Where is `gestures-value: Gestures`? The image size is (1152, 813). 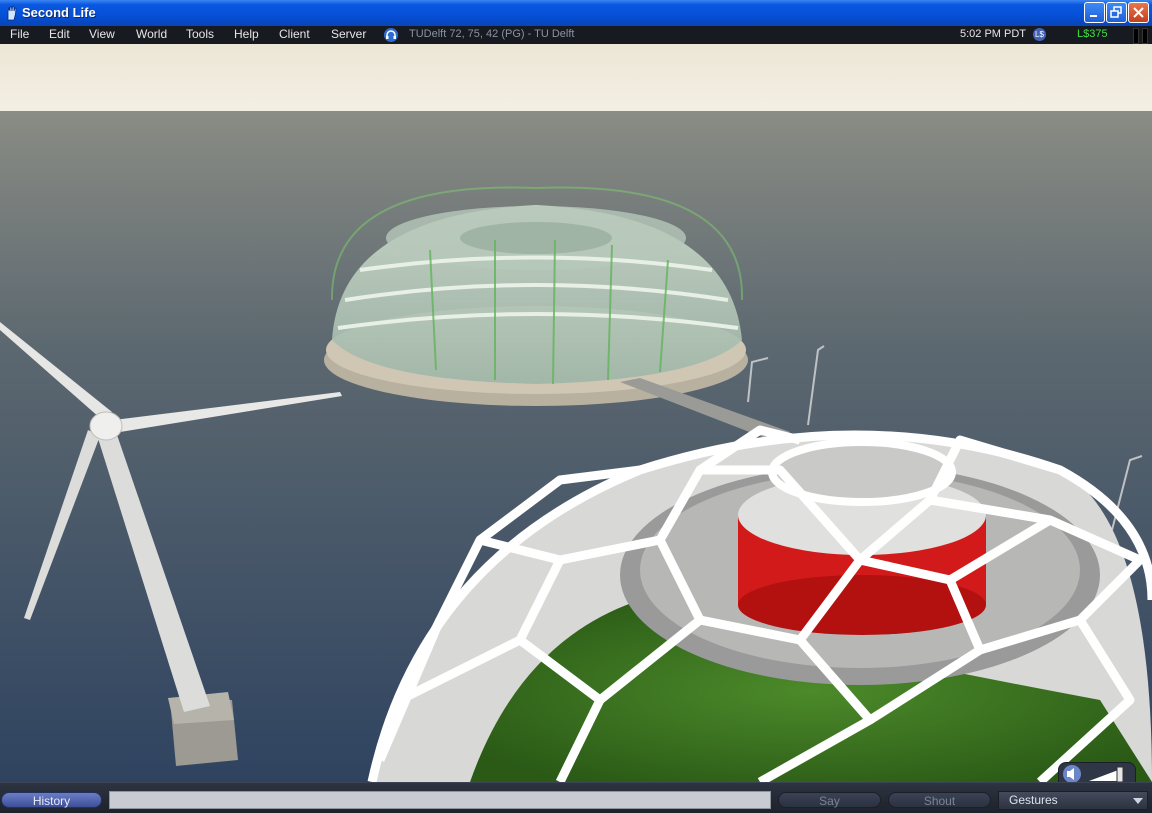
gestures-value: Gestures is located at coordinates (1033, 800).